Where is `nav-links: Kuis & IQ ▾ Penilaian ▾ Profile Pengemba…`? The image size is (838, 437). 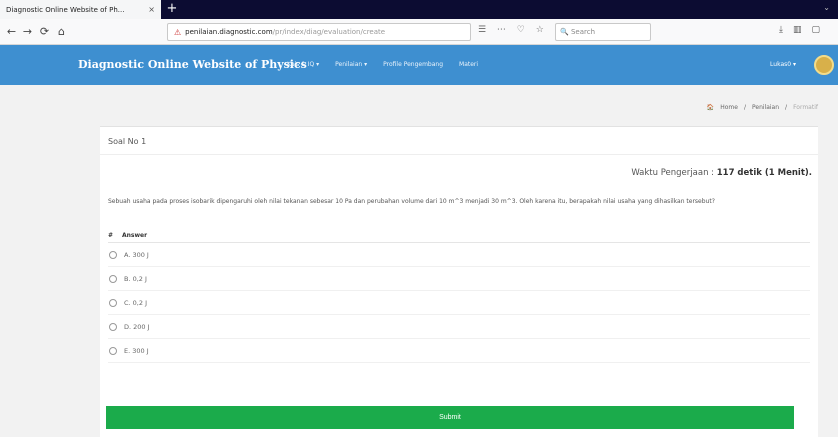 nav-links: Kuis & IQ ▾ Penilaian ▾ Profile Pengemba… is located at coordinates (382, 64).